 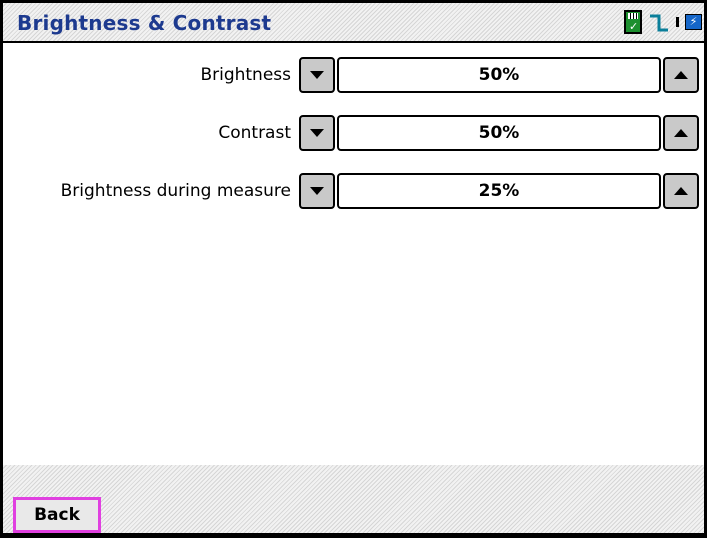 What do you see at coordinates (689, 22) in the screenshot?
I see `battery-charging-icon: ⚡` at bounding box center [689, 22].